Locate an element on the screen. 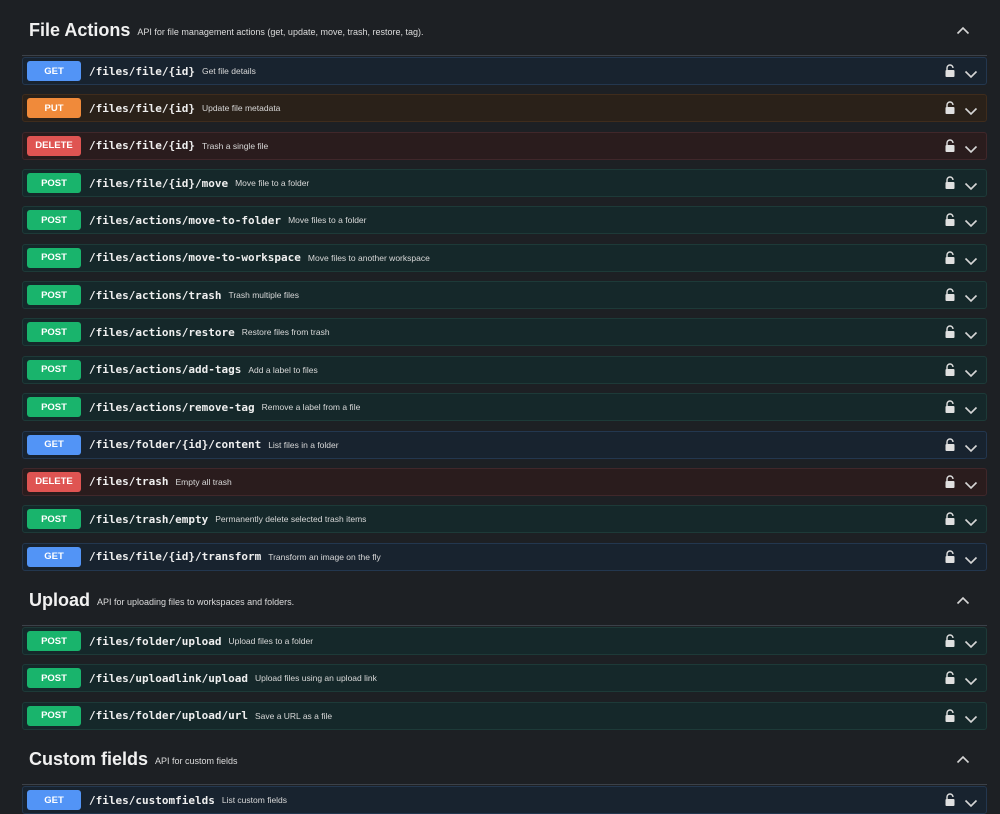 This screenshot has width=1000, height=814. endpoint-summary: Move file to a folder is located at coordinates (272, 183).